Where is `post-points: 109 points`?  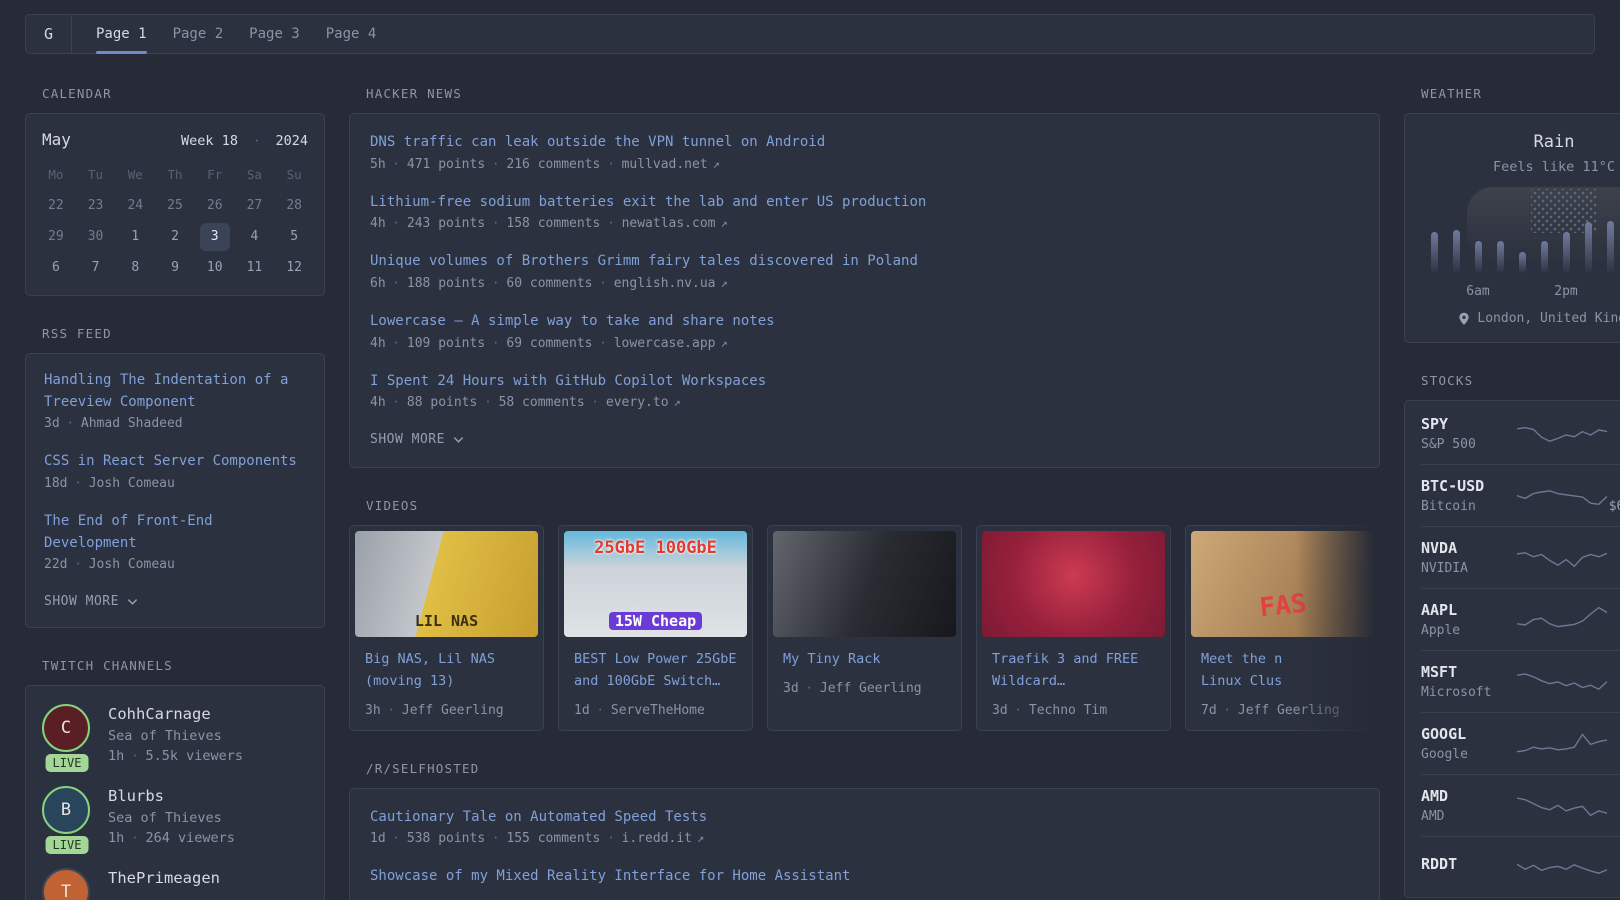
post-points: 109 points is located at coordinates (446, 343).